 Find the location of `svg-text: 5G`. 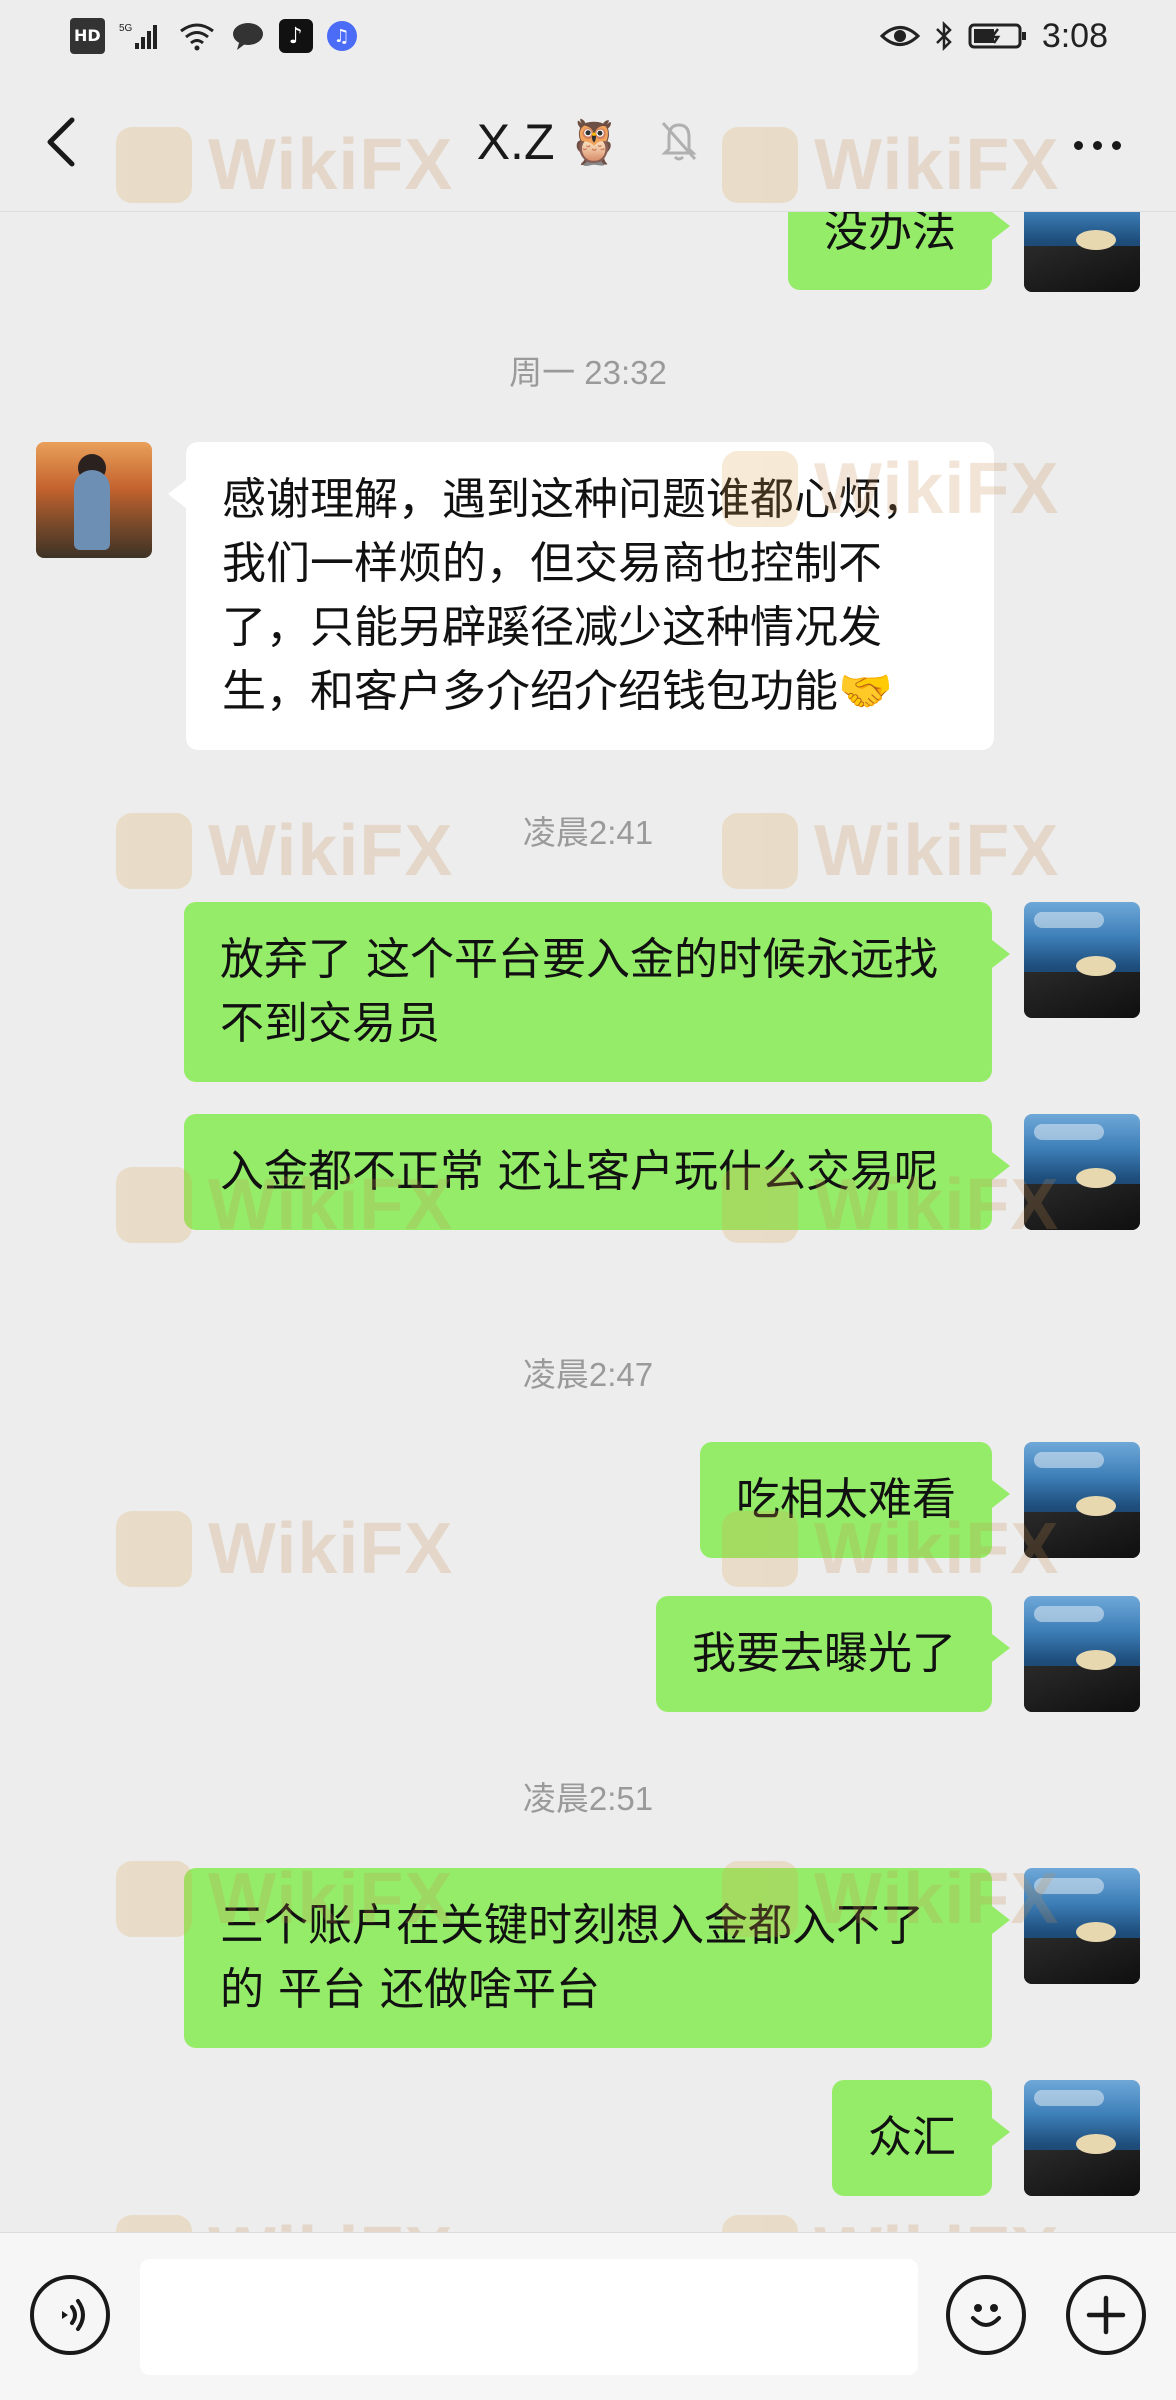

svg-text: 5G is located at coordinates (126, 28).